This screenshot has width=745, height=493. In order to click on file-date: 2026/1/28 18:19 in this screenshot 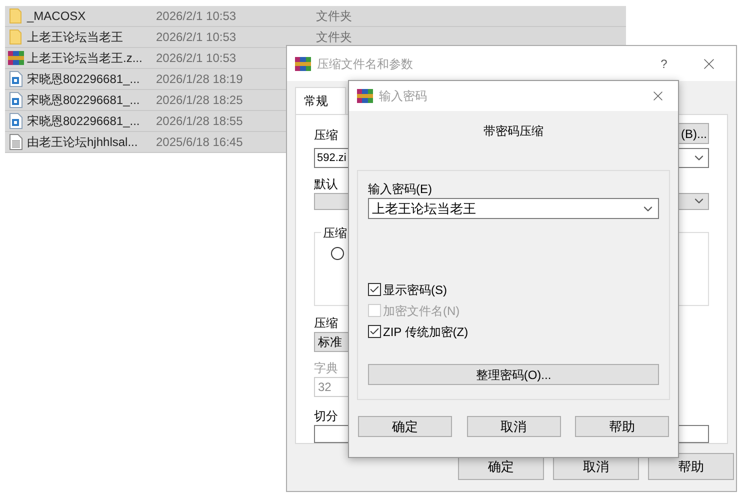, I will do `click(199, 79)`.